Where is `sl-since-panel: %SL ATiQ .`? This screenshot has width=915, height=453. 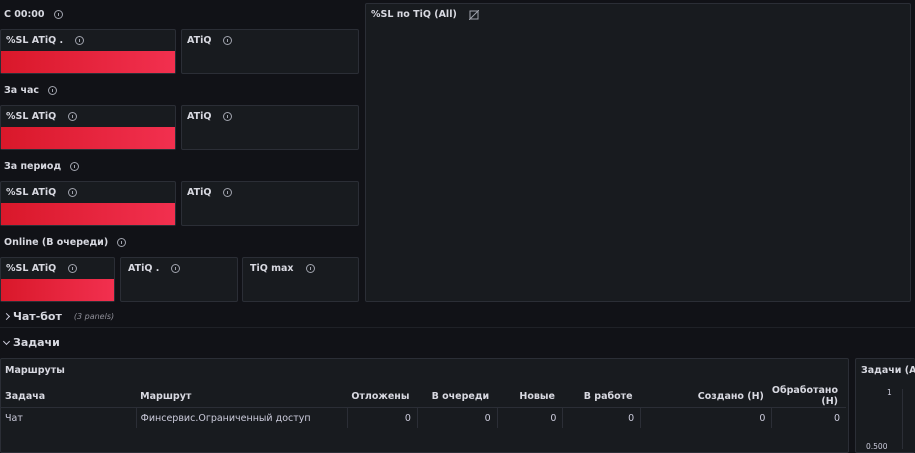
sl-since-panel: %SL ATiQ . is located at coordinates (88, 51).